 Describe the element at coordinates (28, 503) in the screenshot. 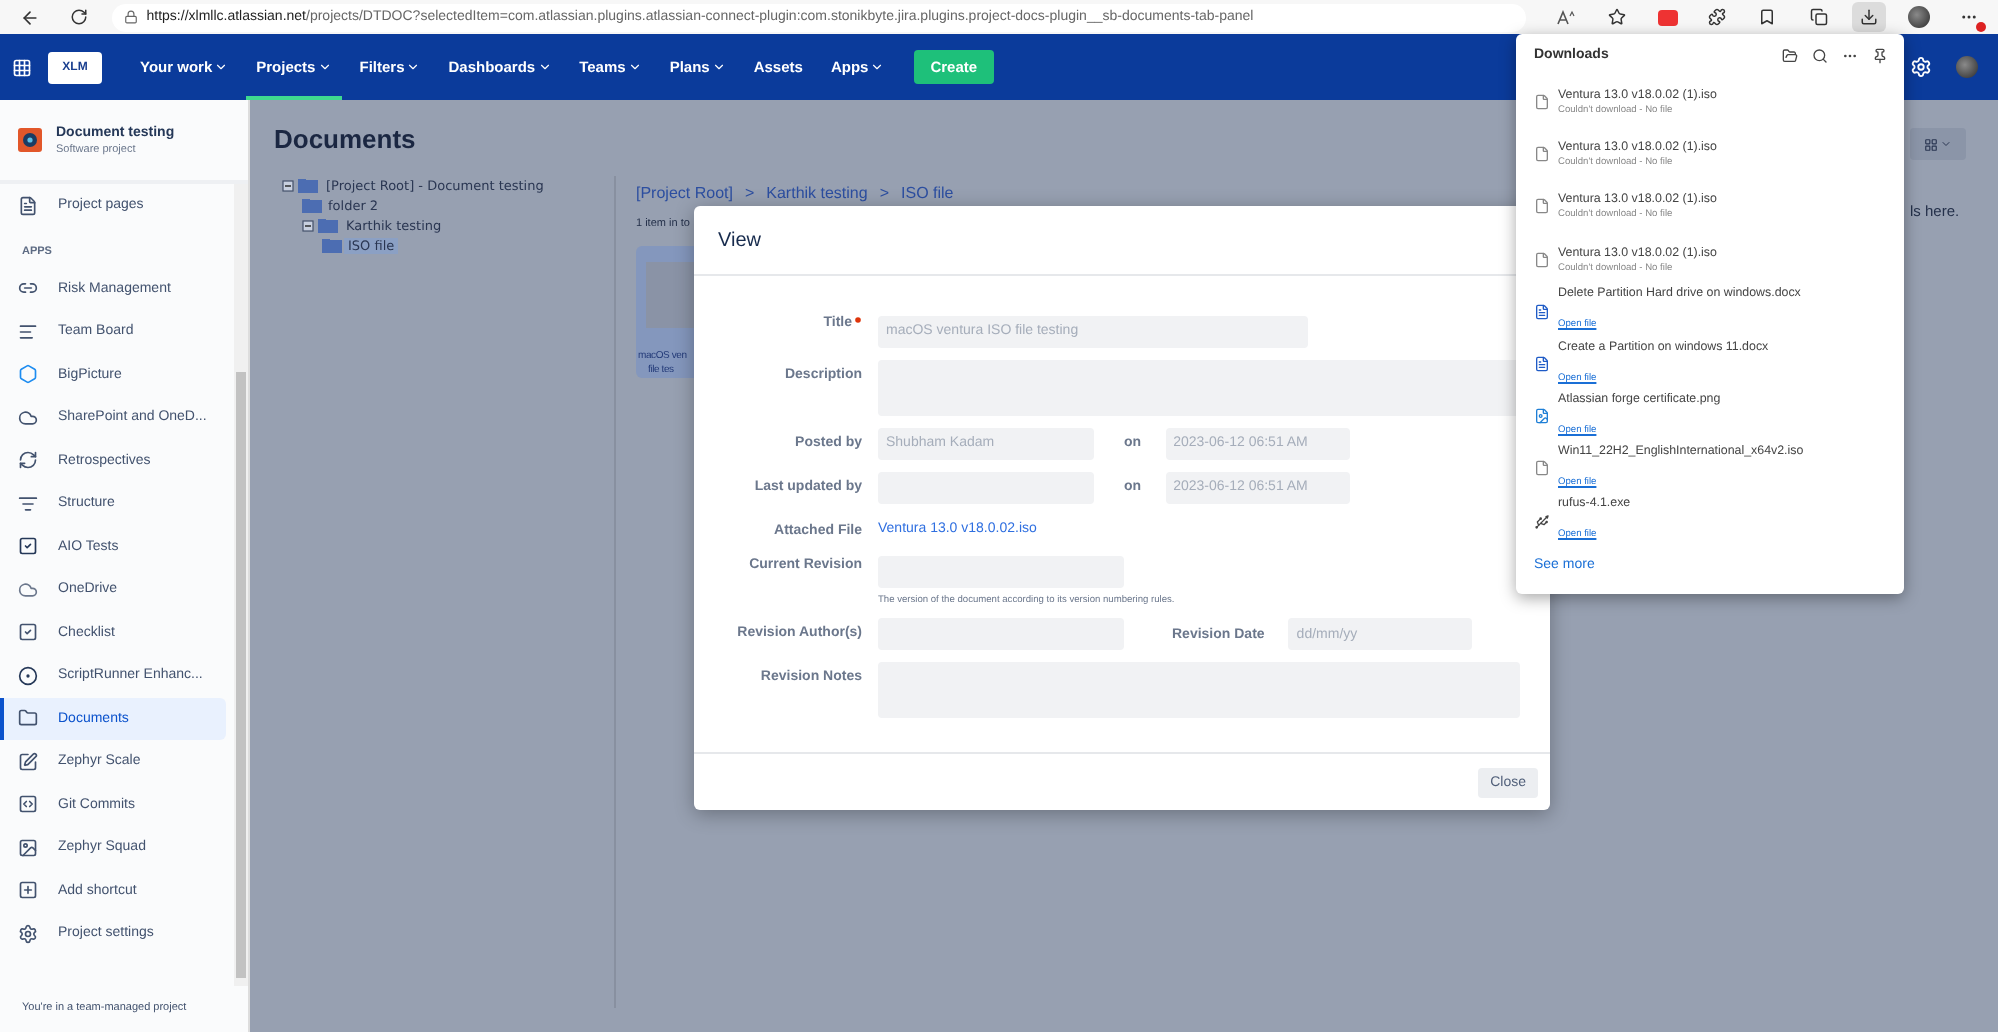

I see `filter-icon` at that location.